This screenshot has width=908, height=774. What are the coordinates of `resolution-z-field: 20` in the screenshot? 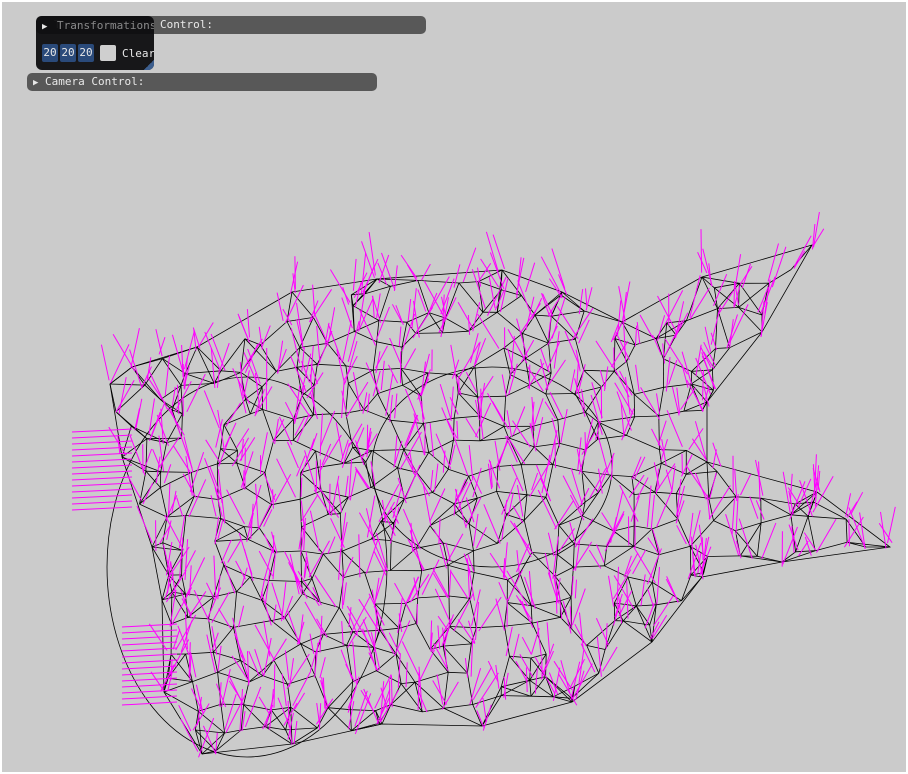 It's located at (86, 53).